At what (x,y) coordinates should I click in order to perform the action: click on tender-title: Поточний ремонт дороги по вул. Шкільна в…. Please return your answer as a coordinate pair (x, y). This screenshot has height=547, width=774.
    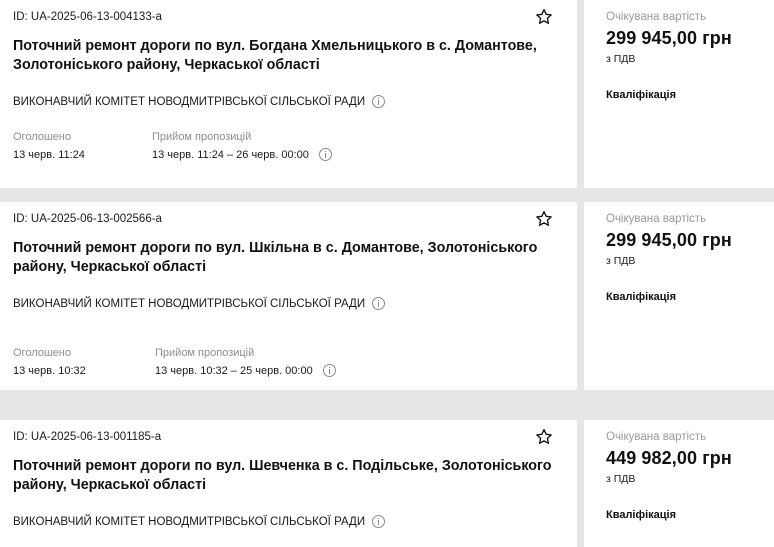
    Looking at the image, I should click on (285, 258).